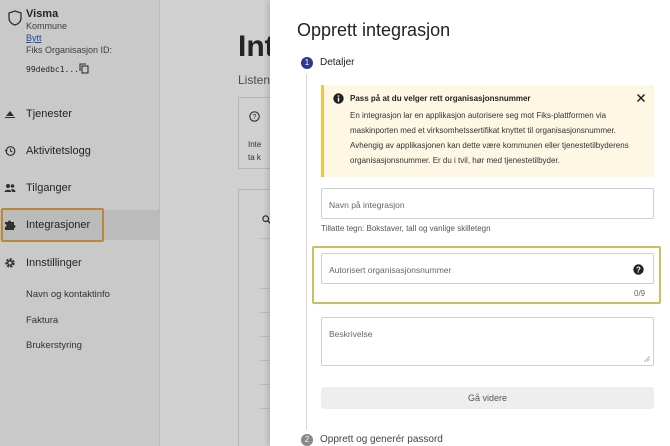  I want to click on org-id-label: Fiks Organisasjon ID:, so click(69, 50).